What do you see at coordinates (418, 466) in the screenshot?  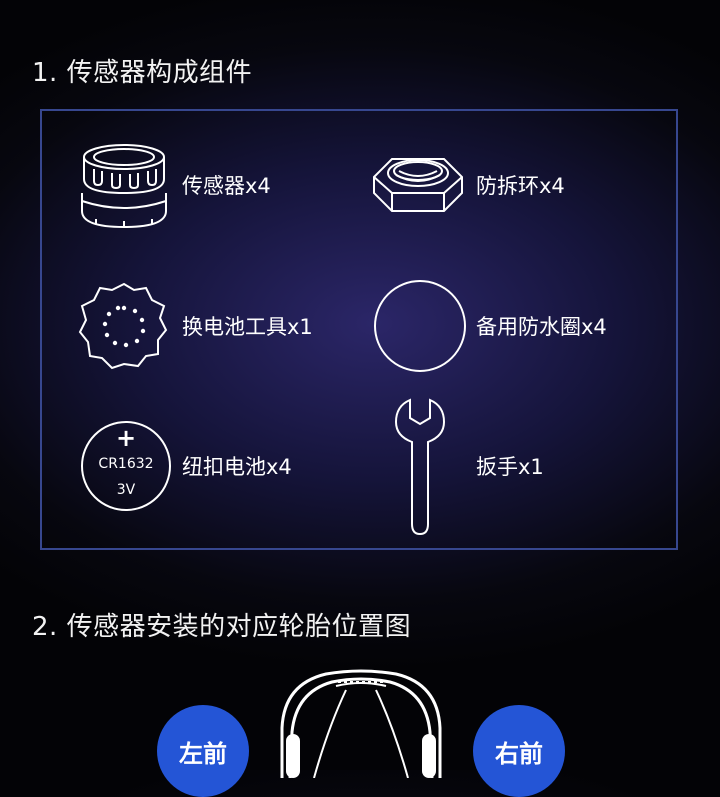 I see `wrench-icon` at bounding box center [418, 466].